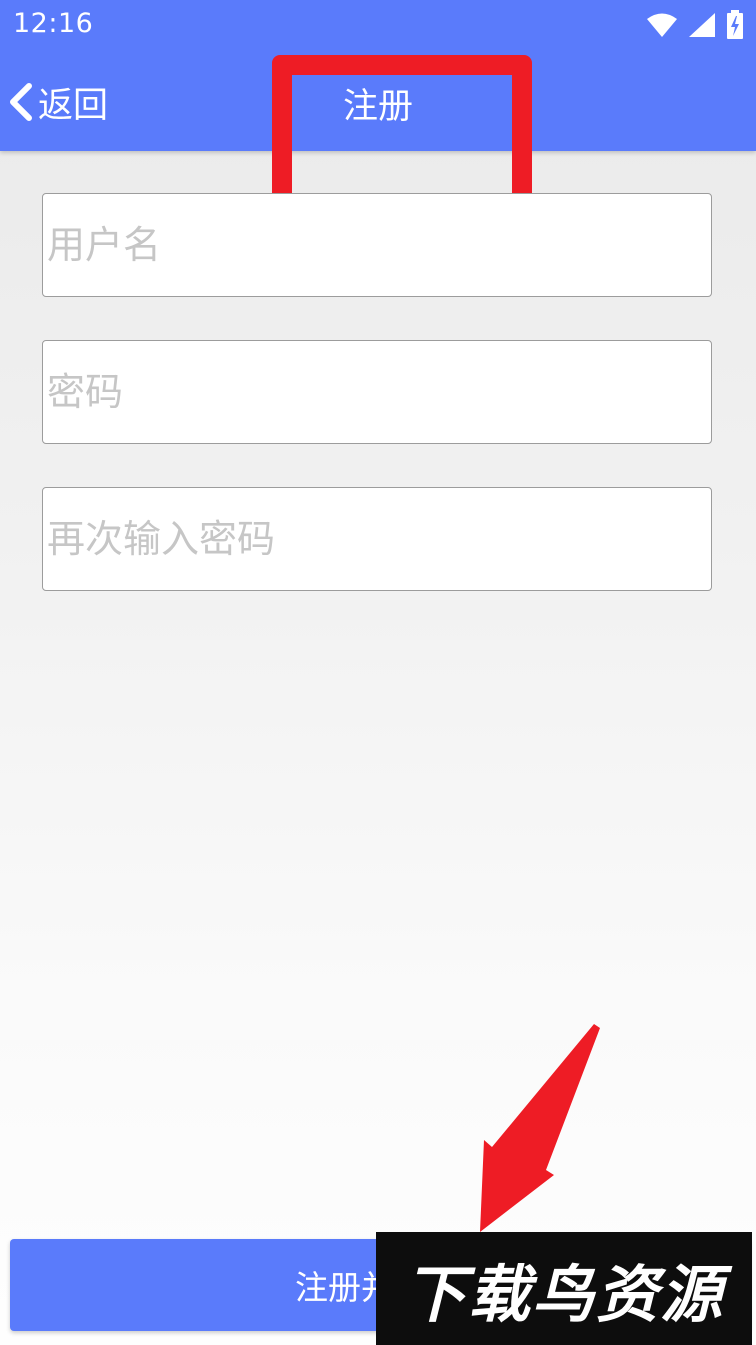 The image size is (756, 1345). I want to click on title-highlight-annotation, so click(402, 134).